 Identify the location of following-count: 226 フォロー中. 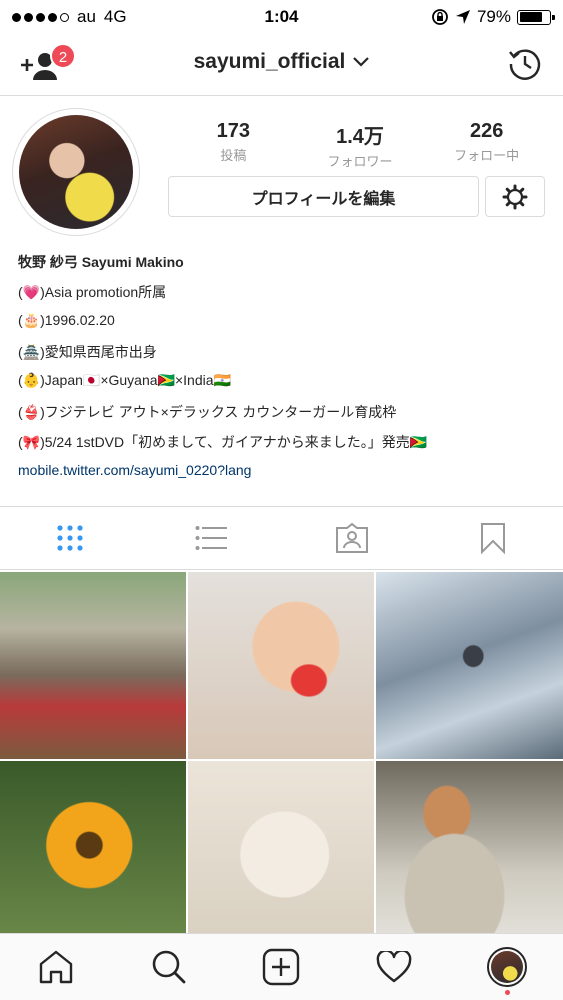
(486, 145).